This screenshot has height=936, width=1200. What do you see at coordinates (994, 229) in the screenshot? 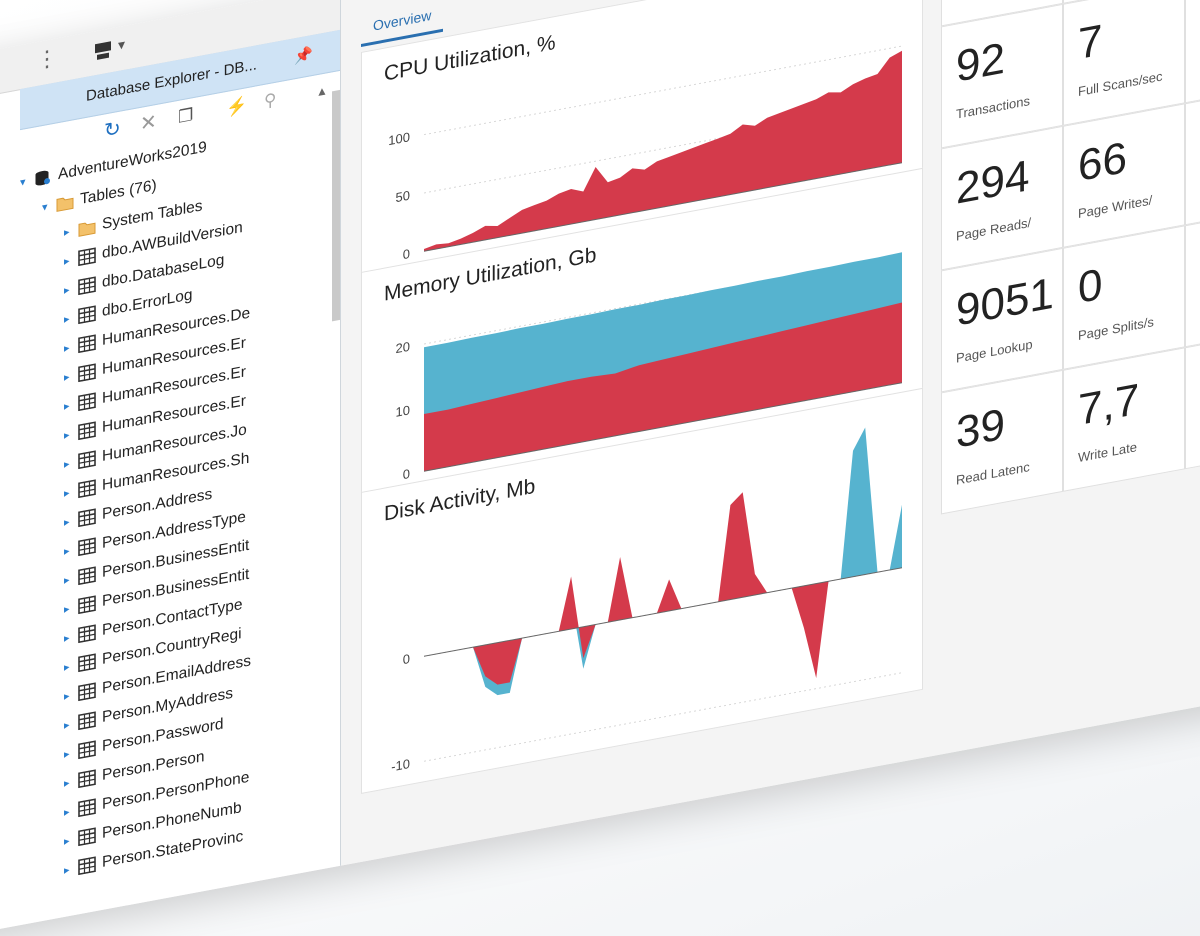
I see `metric-label: Page Reads/` at bounding box center [994, 229].